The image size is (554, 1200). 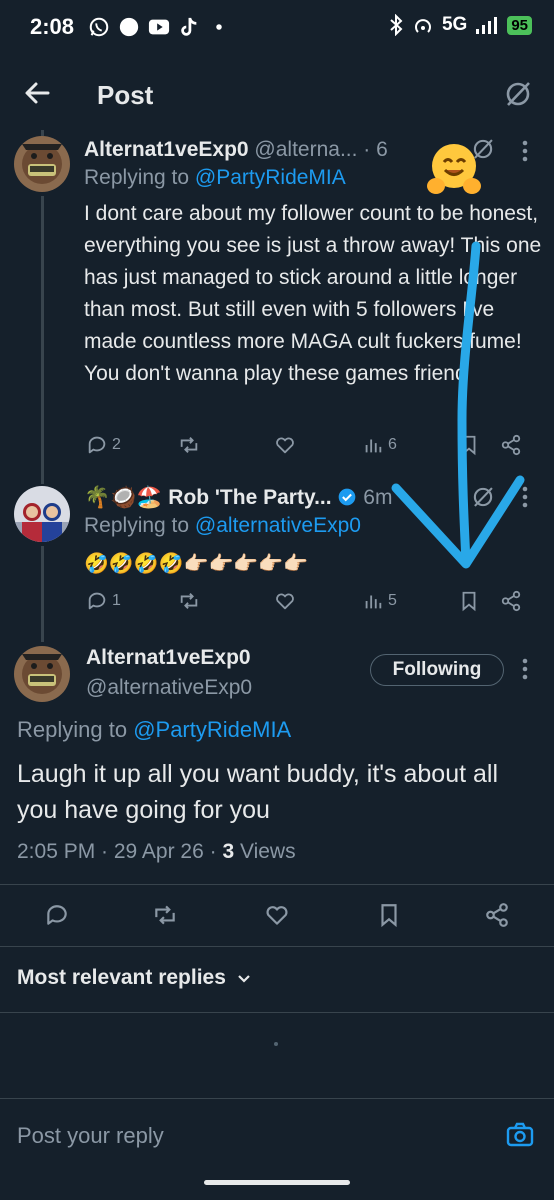 What do you see at coordinates (378, 497) in the screenshot?
I see `post-time: 6m` at bounding box center [378, 497].